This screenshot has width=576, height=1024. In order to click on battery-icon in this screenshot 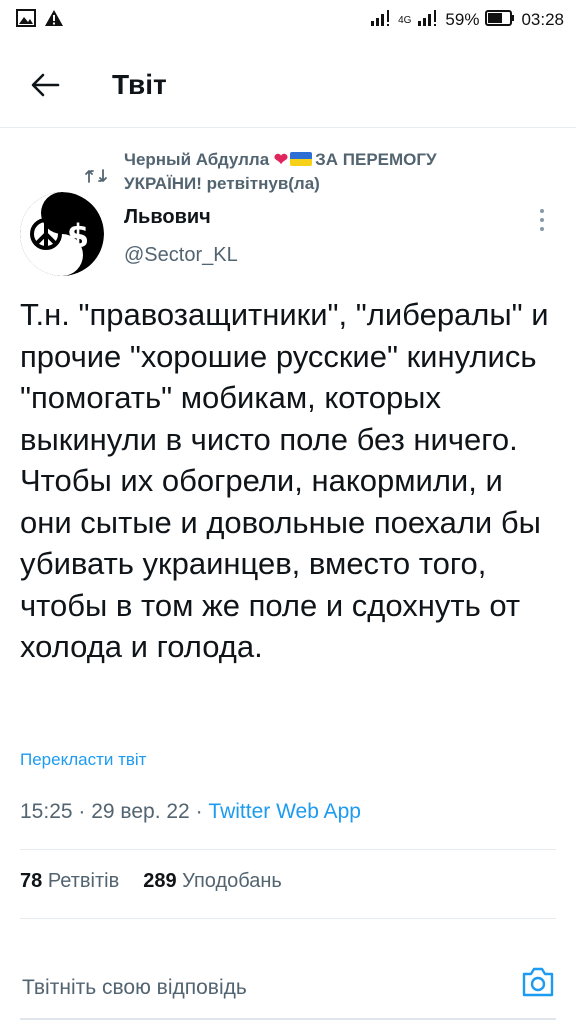, I will do `click(500, 20)`.